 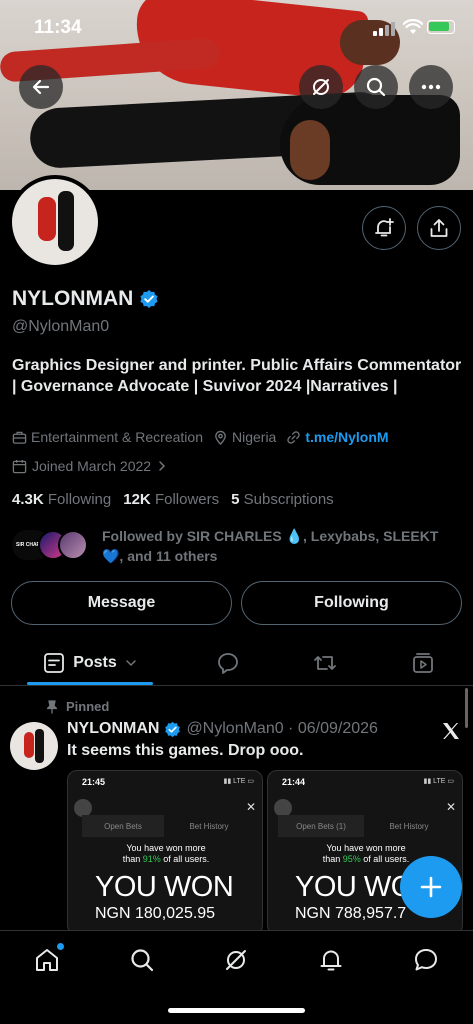 I want to click on following-stat: 4.3K Following, so click(x=61, y=499).